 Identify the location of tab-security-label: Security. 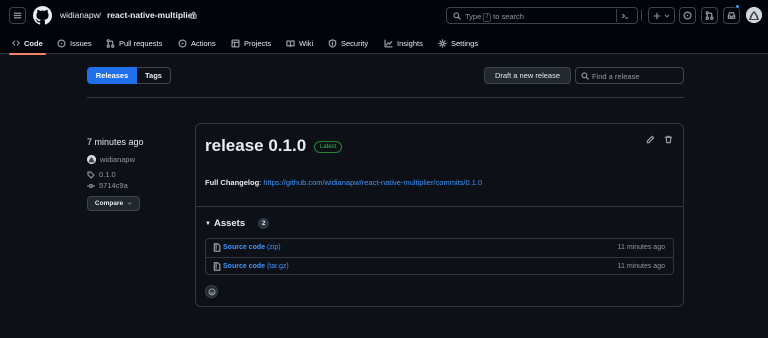
(355, 43).